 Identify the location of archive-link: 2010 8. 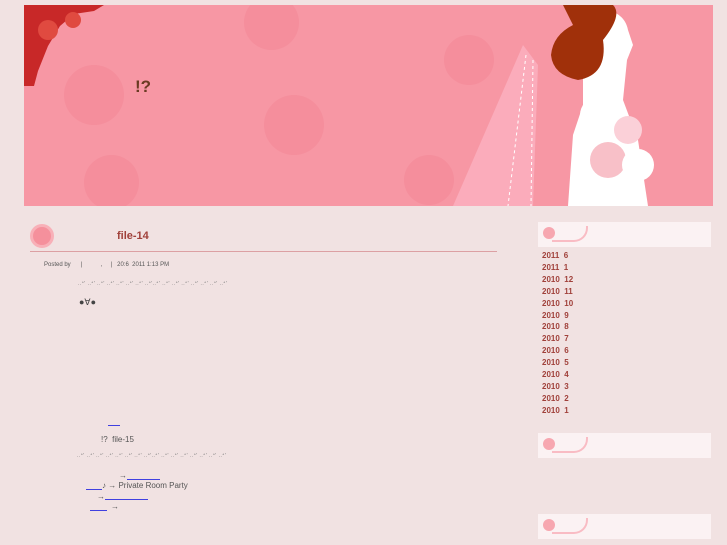
(555, 326).